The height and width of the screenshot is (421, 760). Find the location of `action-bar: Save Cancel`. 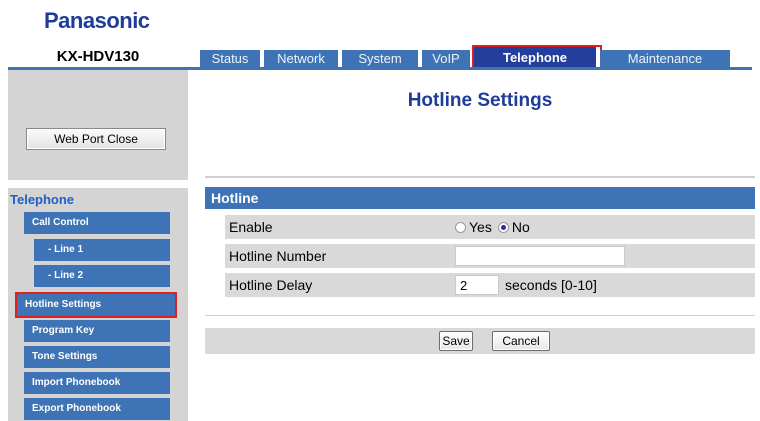

action-bar: Save Cancel is located at coordinates (480, 341).